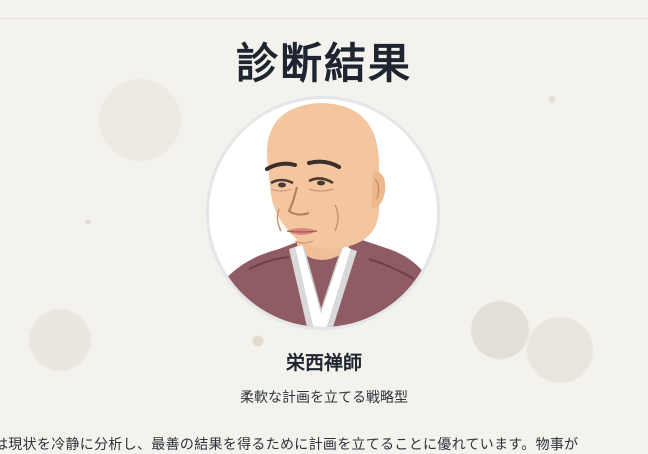  Describe the element at coordinates (323, 363) in the screenshot. I see `result-name: 栄西禅師` at that location.